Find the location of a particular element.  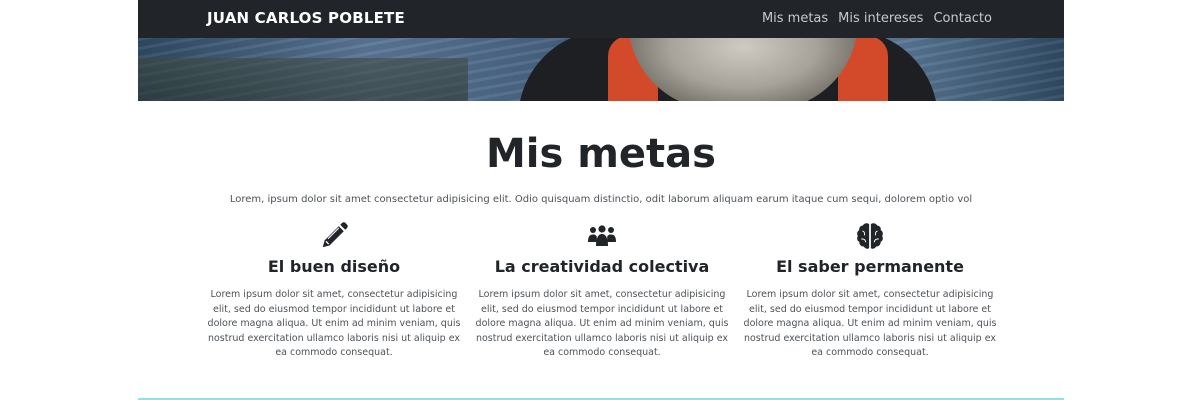

section-title: Mis metas is located at coordinates (601, 154).